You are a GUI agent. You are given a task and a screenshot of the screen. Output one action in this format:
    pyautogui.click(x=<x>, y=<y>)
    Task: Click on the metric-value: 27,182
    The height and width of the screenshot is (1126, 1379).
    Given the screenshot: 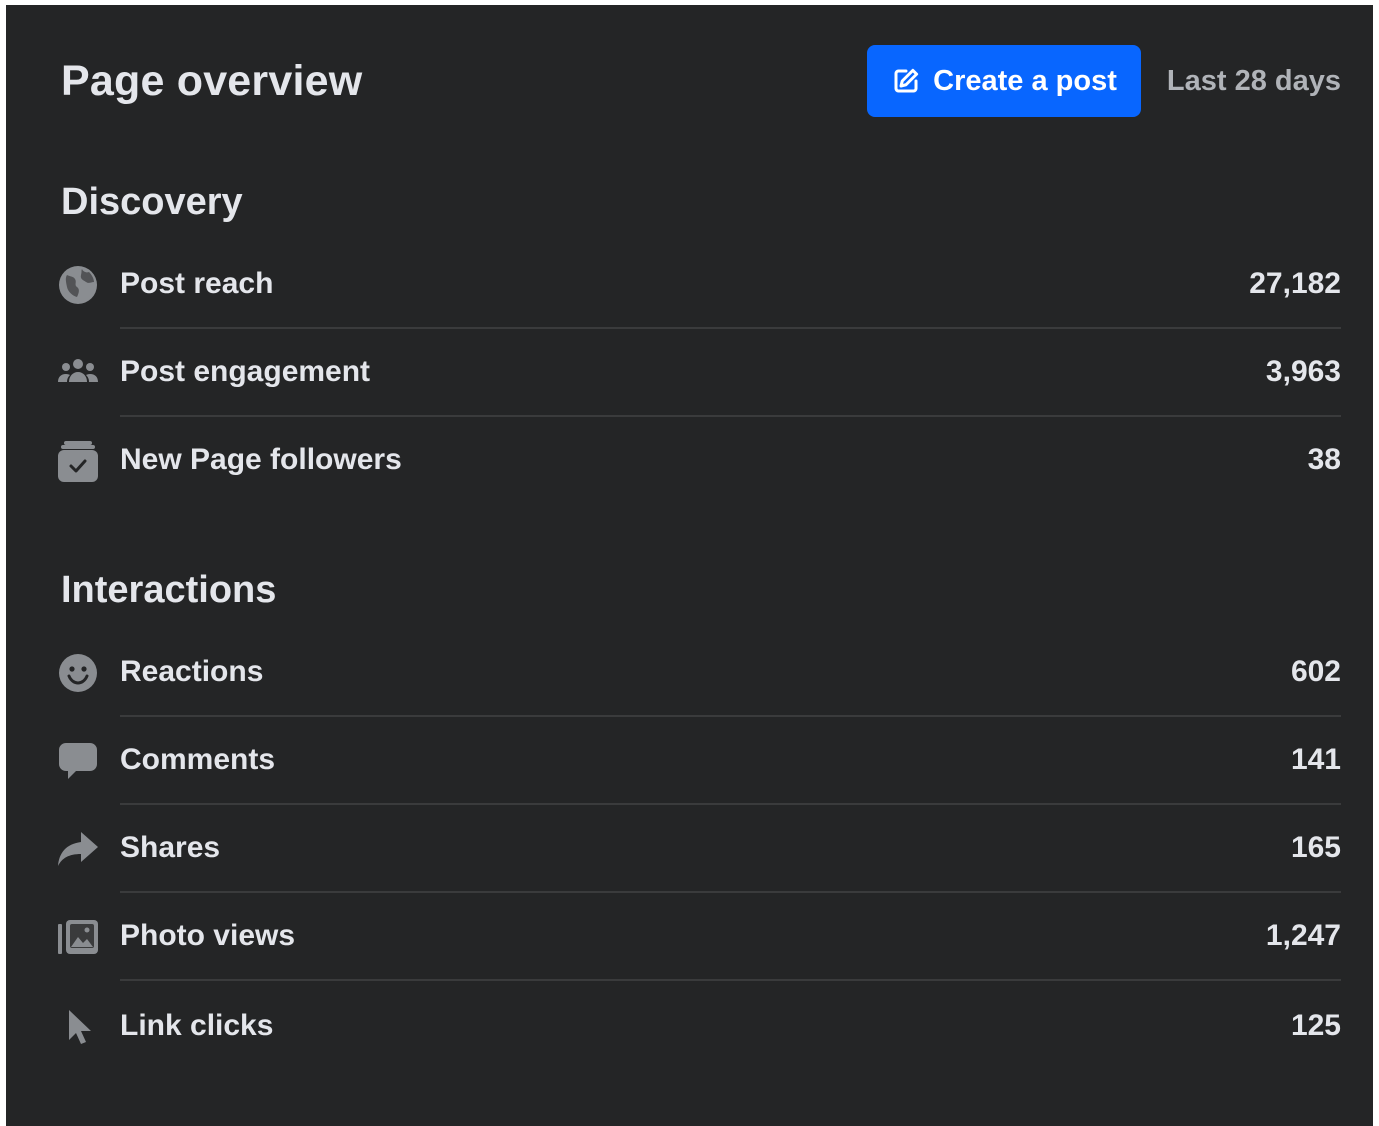 What is the action you would take?
    pyautogui.click(x=1295, y=283)
    